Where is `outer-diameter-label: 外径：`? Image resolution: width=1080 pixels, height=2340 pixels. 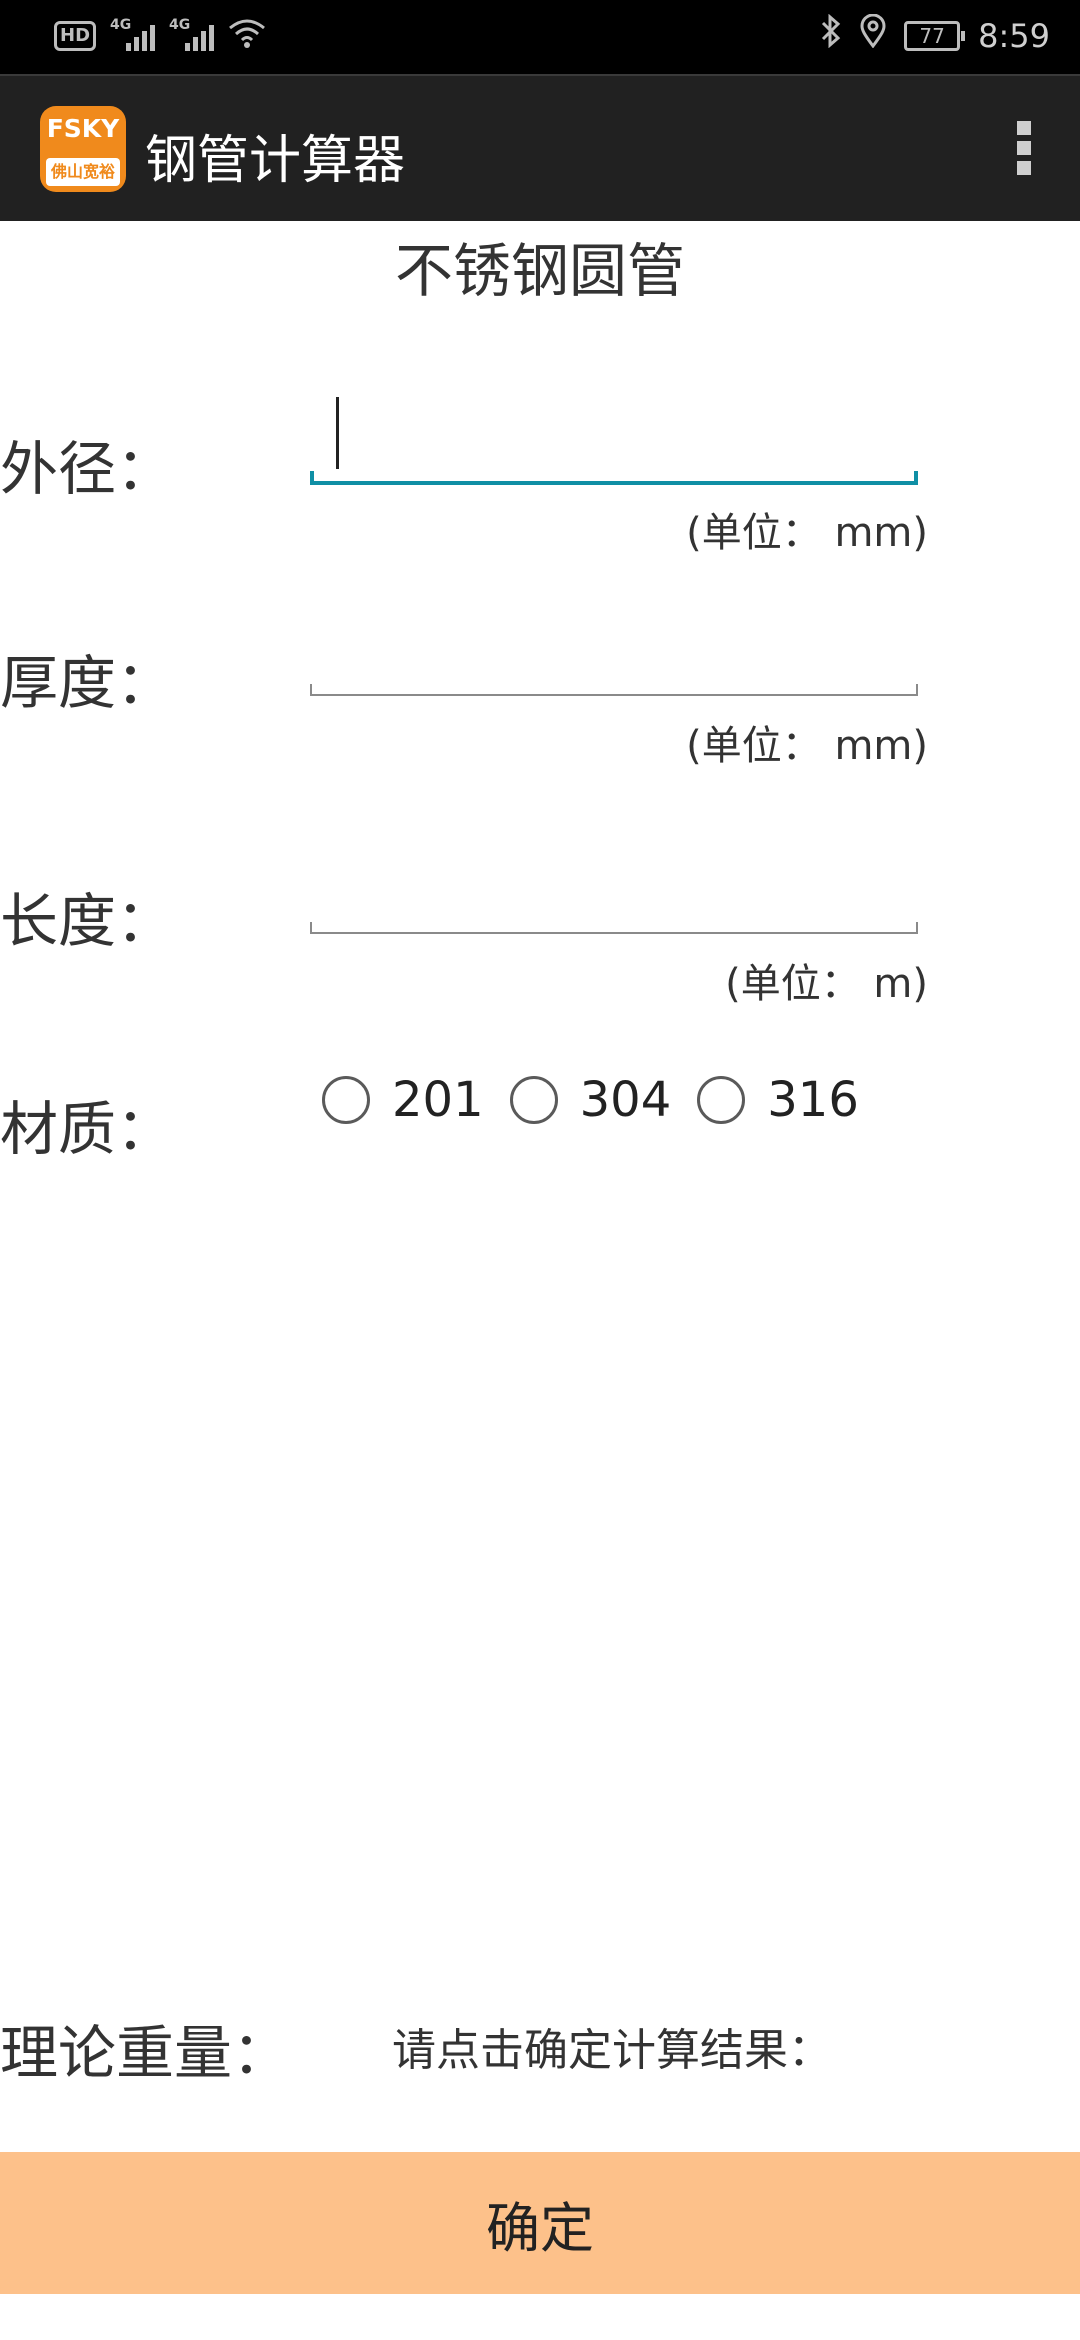
outer-diameter-label: 外径： is located at coordinates (87, 469).